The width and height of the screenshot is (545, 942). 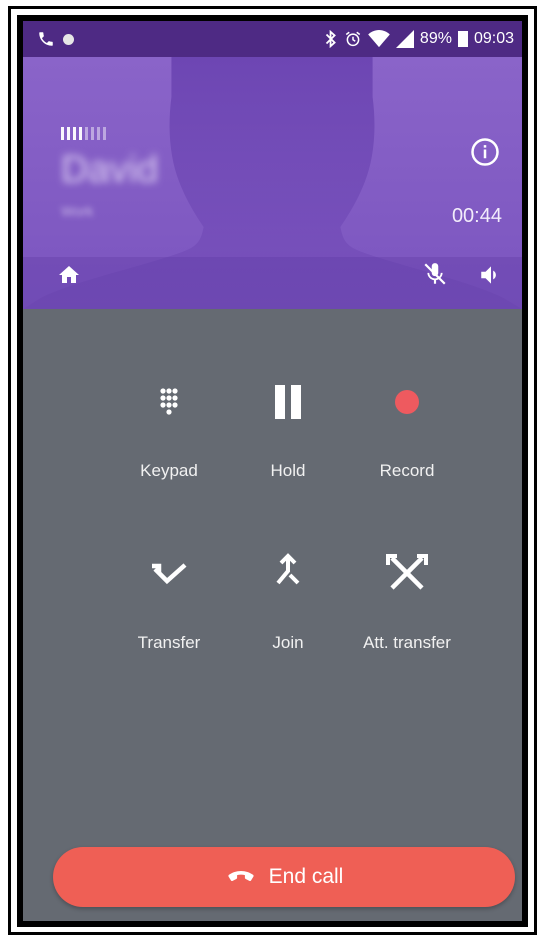 I want to click on end-call-label: End call, so click(x=306, y=876).